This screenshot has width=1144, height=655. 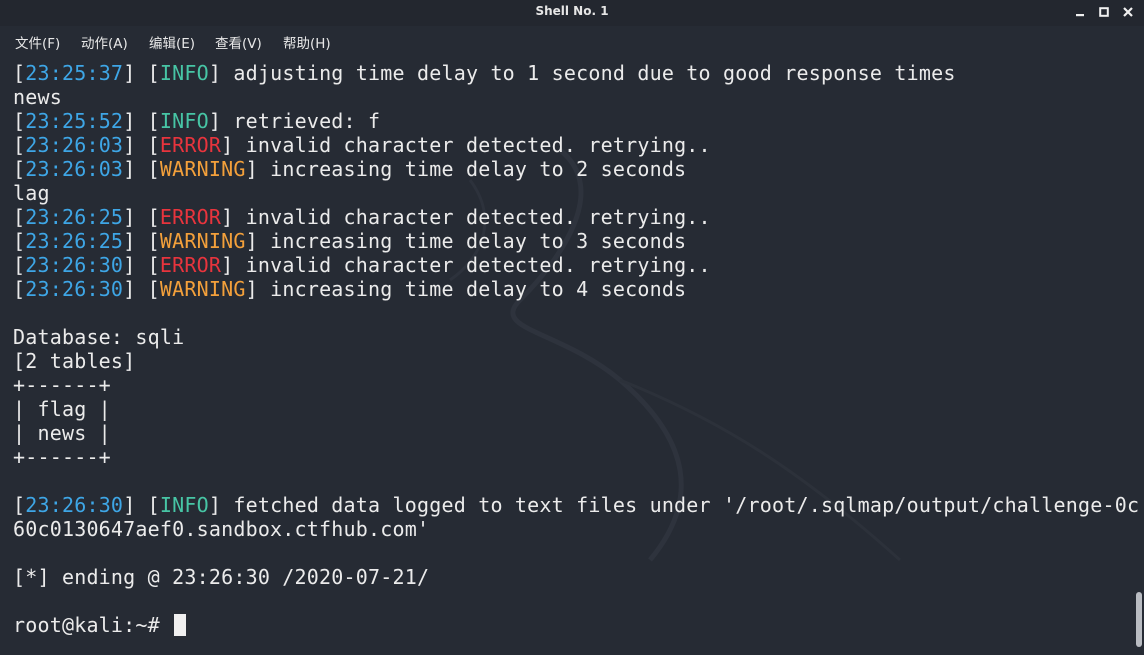 What do you see at coordinates (37, 42) in the screenshot?
I see `menu-file: 文件(F)` at bounding box center [37, 42].